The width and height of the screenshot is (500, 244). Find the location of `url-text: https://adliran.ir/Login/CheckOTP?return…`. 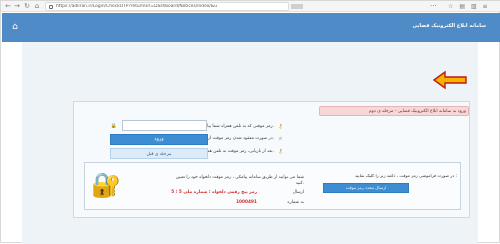

url-text: https://adliran.ir/Login/CheckOTP?return… is located at coordinates (136, 6).